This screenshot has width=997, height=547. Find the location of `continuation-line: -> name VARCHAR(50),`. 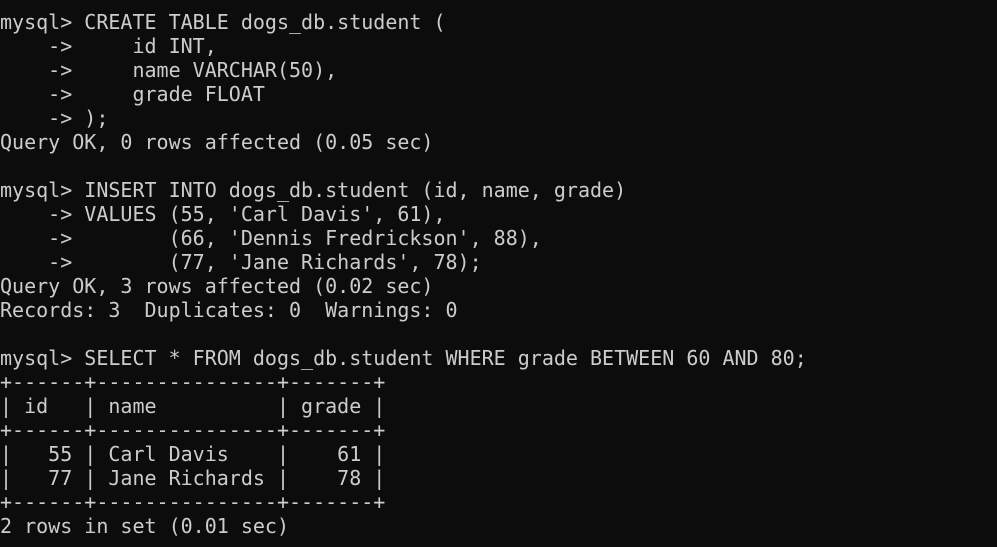

continuation-line: -> name VARCHAR(50), is located at coordinates (169, 70).